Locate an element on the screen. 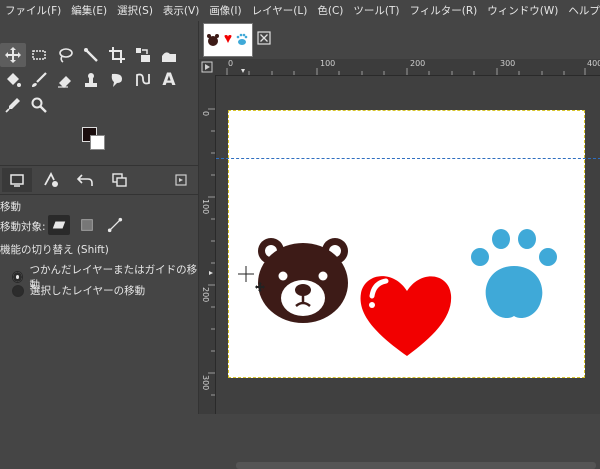 Image resolution: width=600 pixels, height=469 pixels. path-mode-icon is located at coordinates (115, 225).